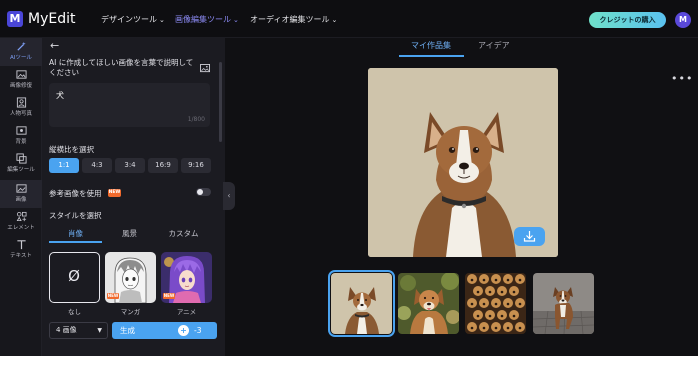 This screenshot has width=698, height=365. I want to click on generate-button: 生成 + -3, so click(164, 330).